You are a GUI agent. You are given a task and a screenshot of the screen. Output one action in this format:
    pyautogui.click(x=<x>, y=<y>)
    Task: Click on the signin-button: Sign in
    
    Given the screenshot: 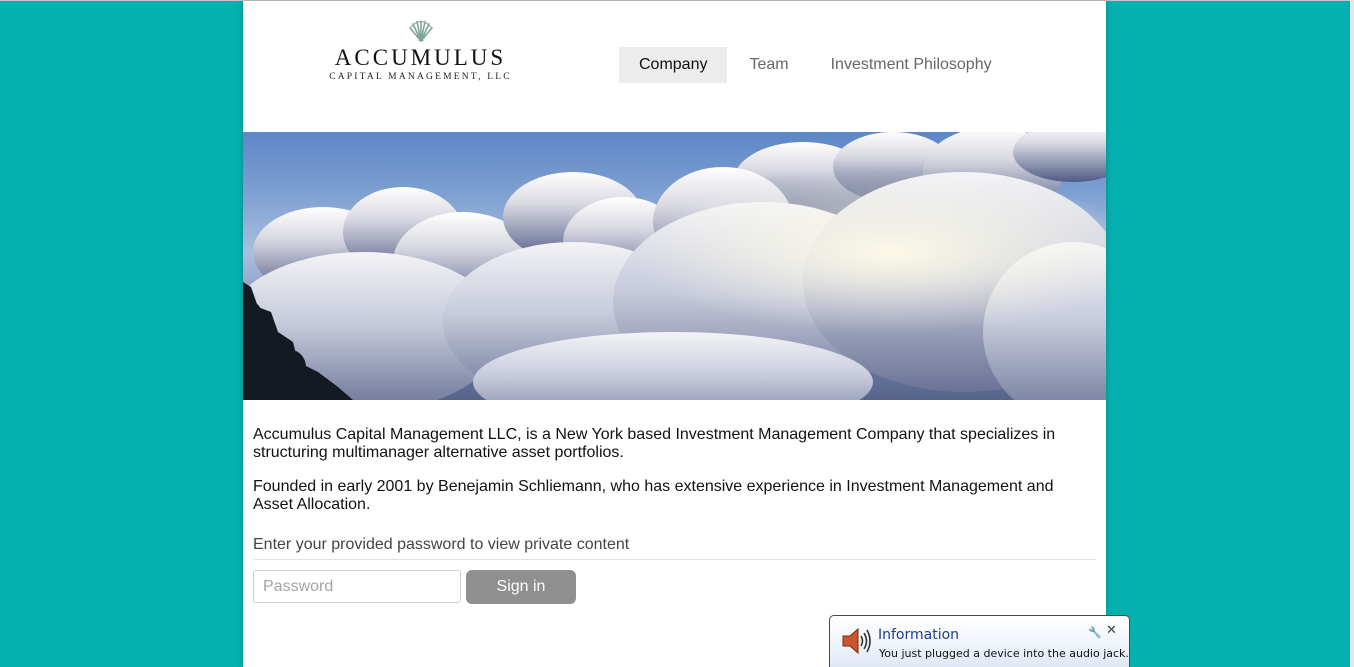 What is the action you would take?
    pyautogui.click(x=521, y=587)
    